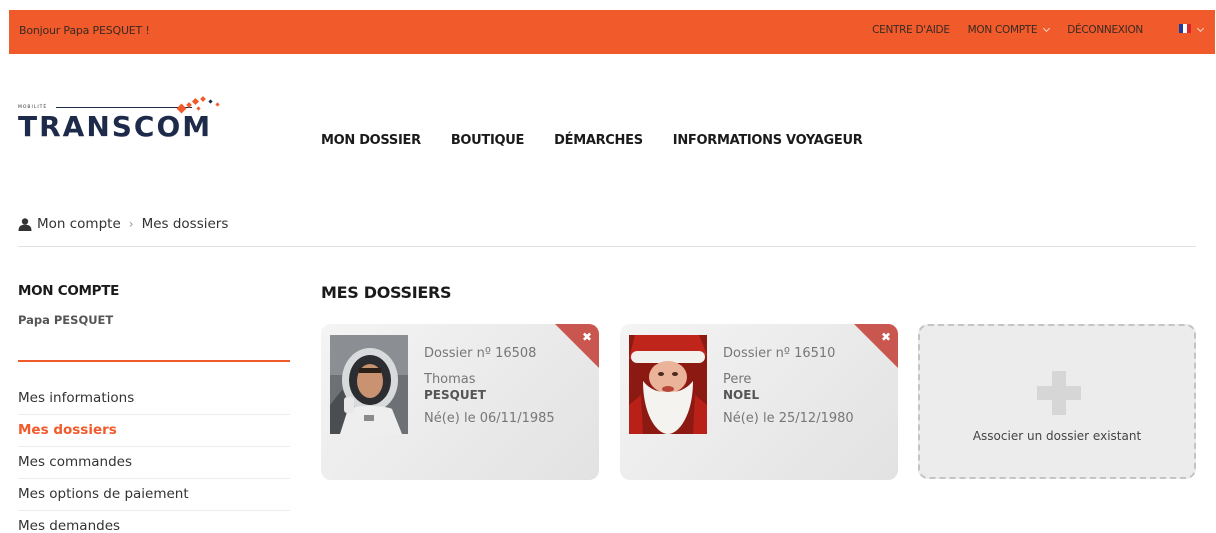 Image resolution: width=1216 pixels, height=533 pixels. What do you see at coordinates (185, 224) in the screenshot?
I see `breadcrumb-current: Mes dossiers` at bounding box center [185, 224].